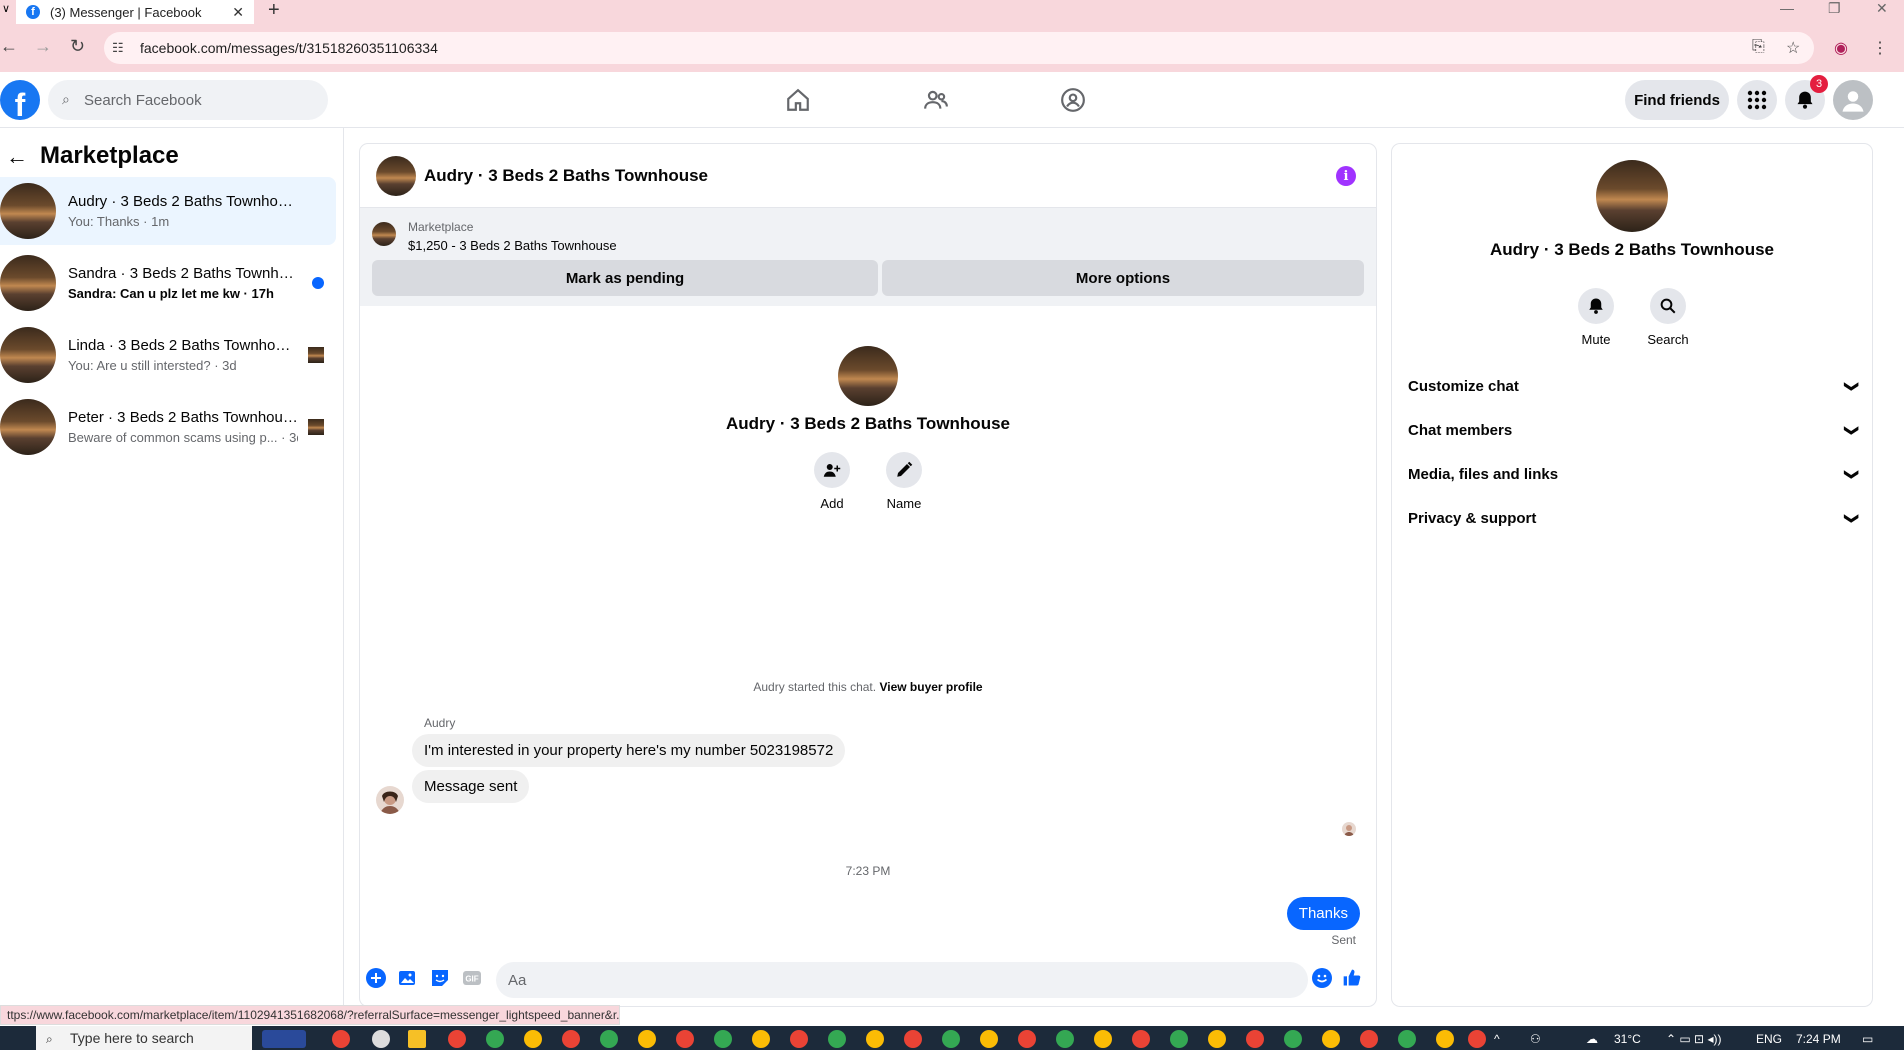  I want to click on media-files-links-section: Media, files and links ❯, so click(1634, 474).